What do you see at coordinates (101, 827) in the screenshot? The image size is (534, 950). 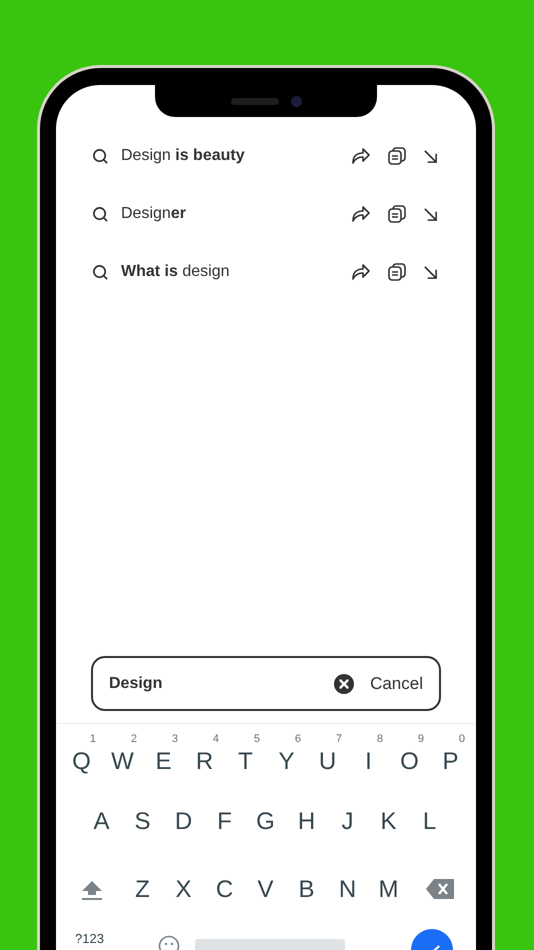 I see `keyboard-key: A` at bounding box center [101, 827].